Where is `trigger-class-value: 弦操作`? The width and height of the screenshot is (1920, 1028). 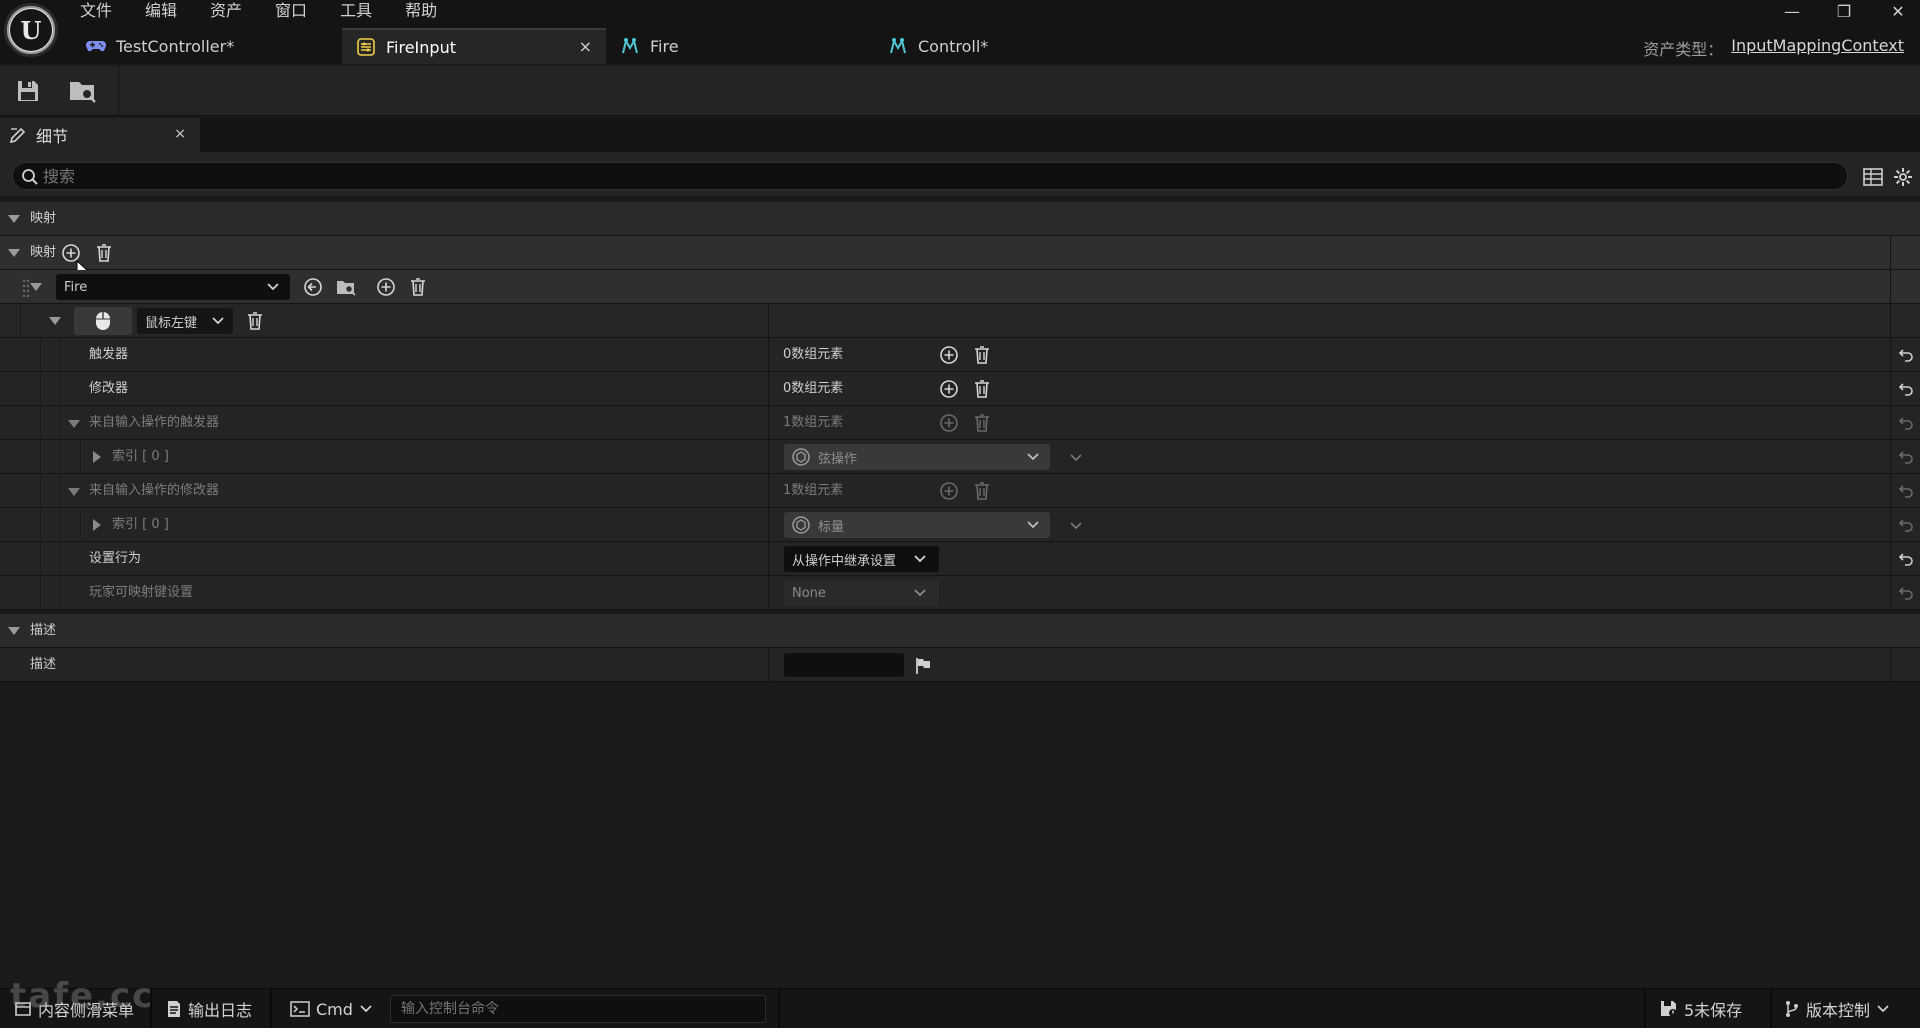 trigger-class-value: 弦操作 is located at coordinates (838, 459).